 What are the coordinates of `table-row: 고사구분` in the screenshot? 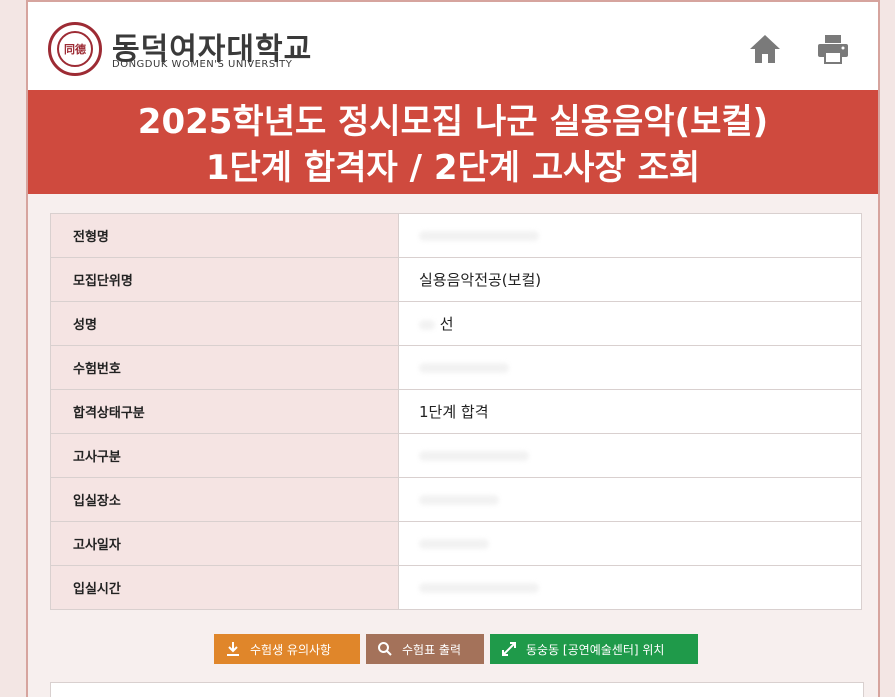 It's located at (456, 455).